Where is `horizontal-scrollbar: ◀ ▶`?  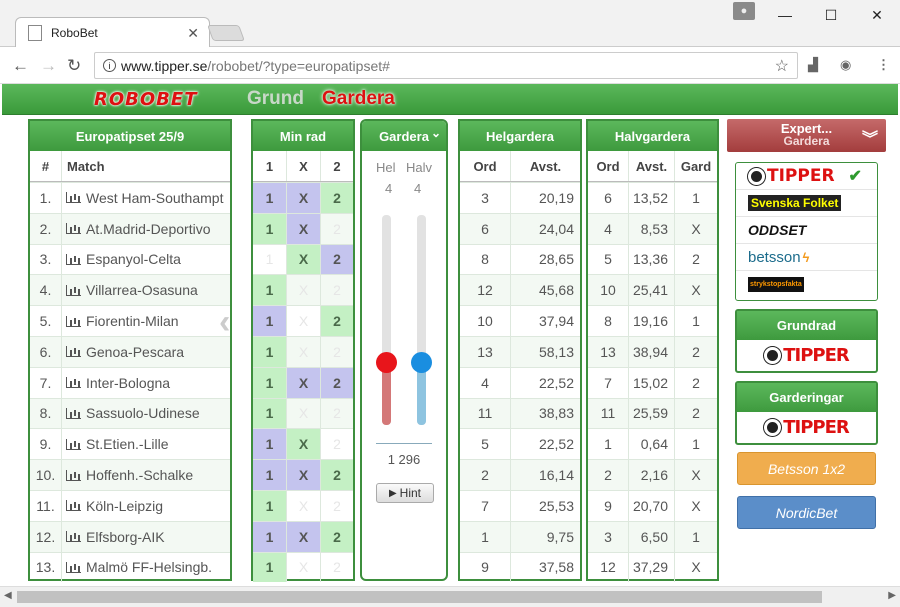
horizontal-scrollbar: ◀ ▶ is located at coordinates (450, 596).